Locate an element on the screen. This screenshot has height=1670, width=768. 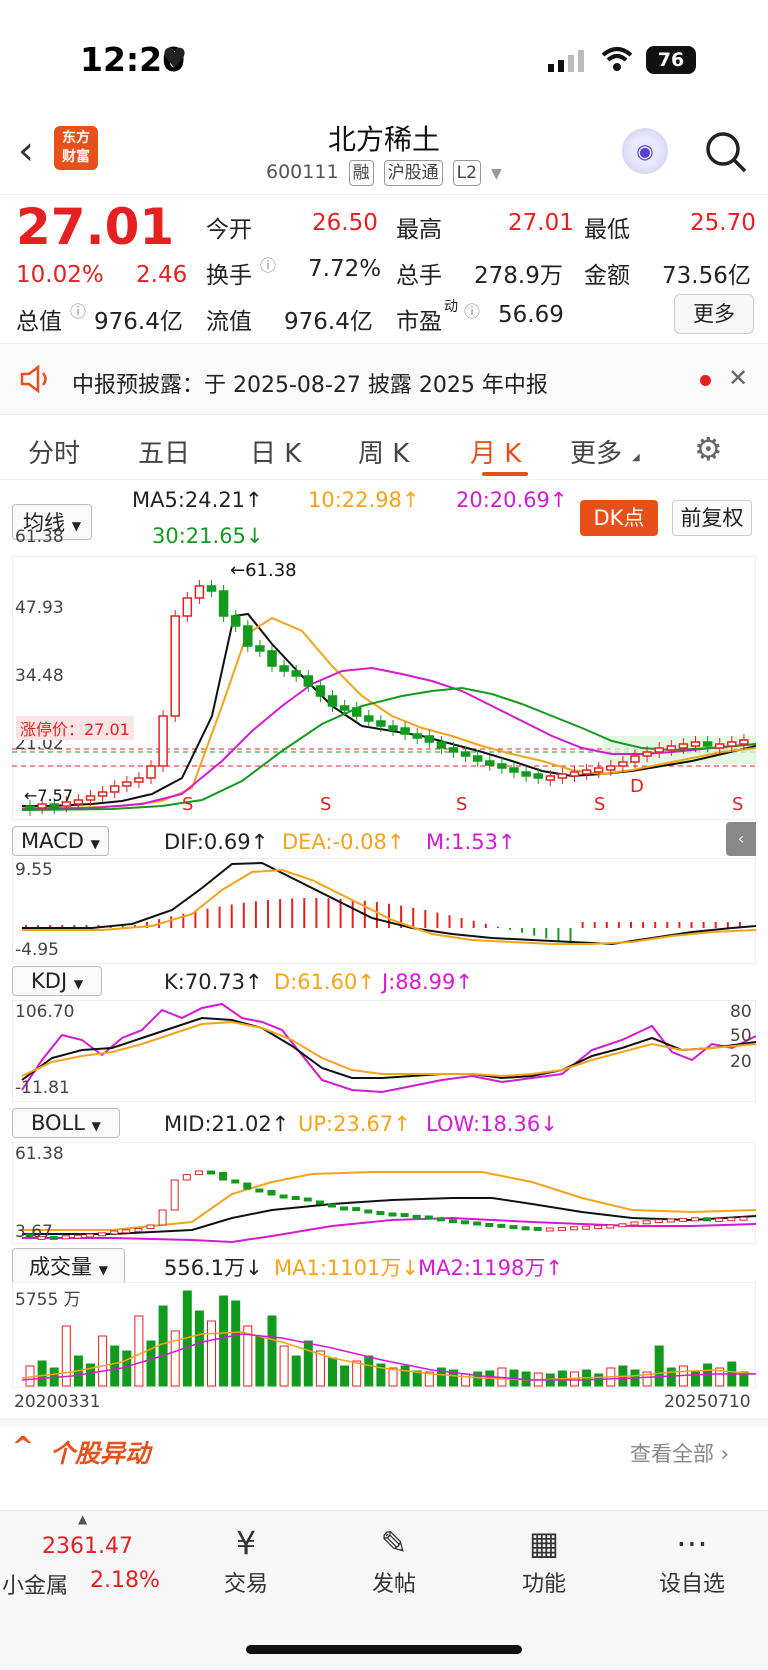
close-icon: ✕ is located at coordinates (738, 378).